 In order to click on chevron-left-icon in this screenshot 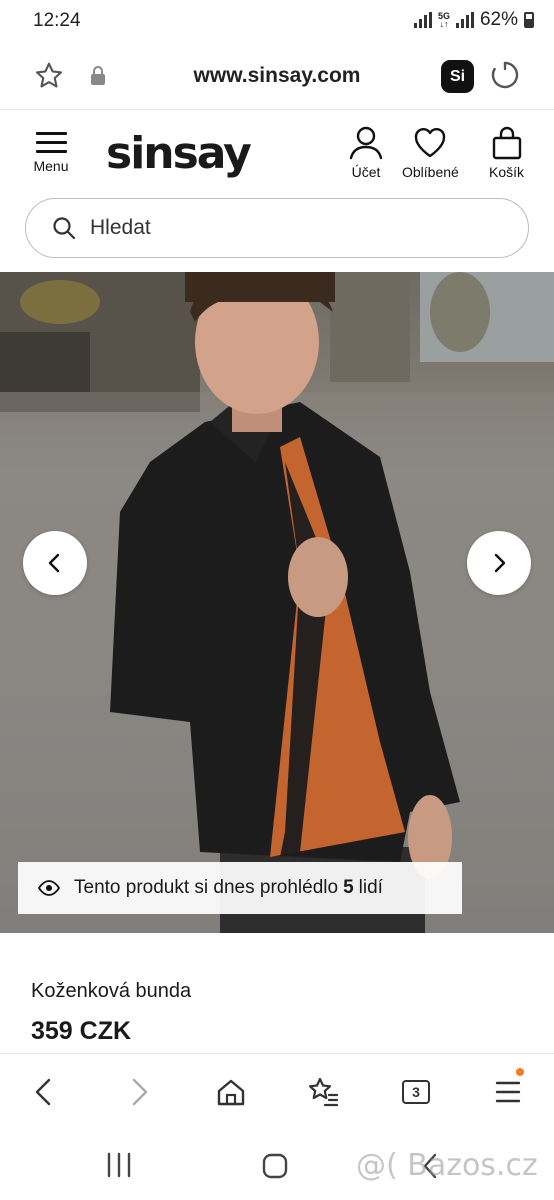, I will do `click(54, 563)`.